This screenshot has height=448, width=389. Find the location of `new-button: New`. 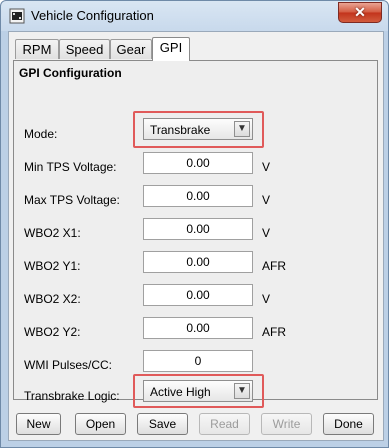

new-button: New is located at coordinates (38, 424).